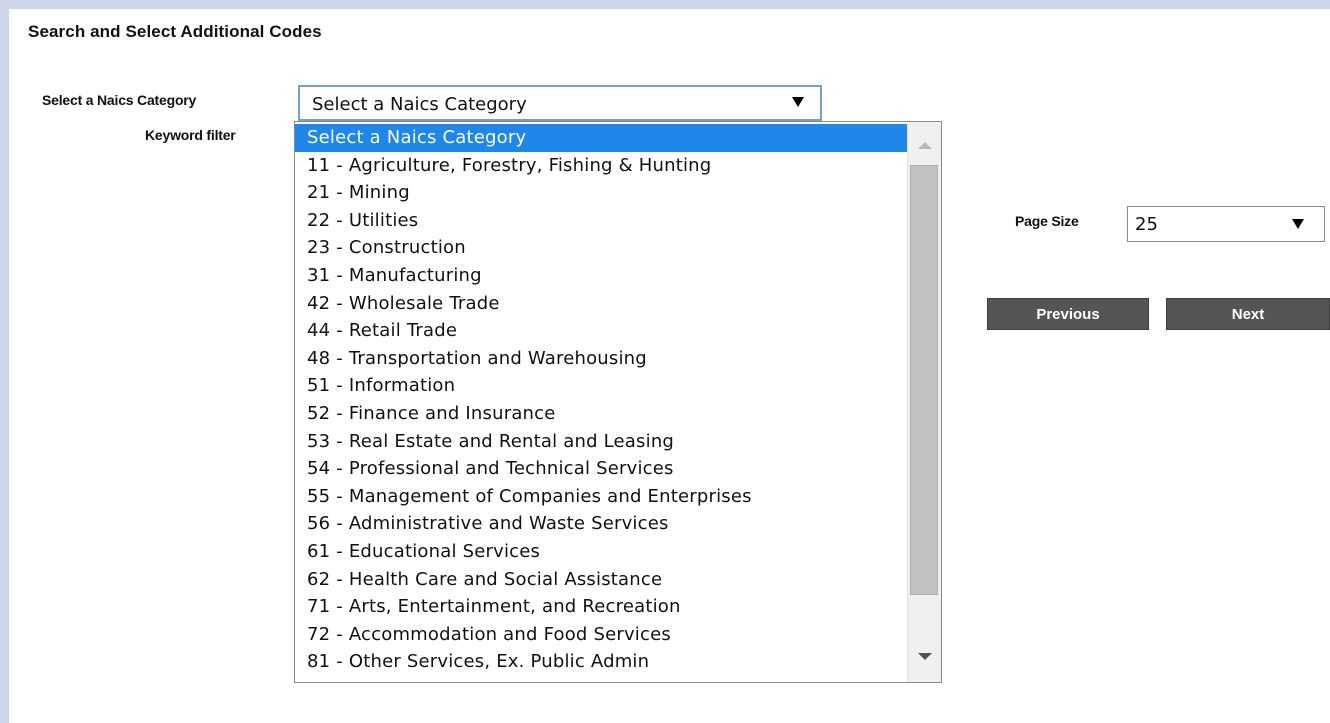  I want to click on dropdown-option: 81 - Other Services, Ex. Public Admin, so click(601, 662).